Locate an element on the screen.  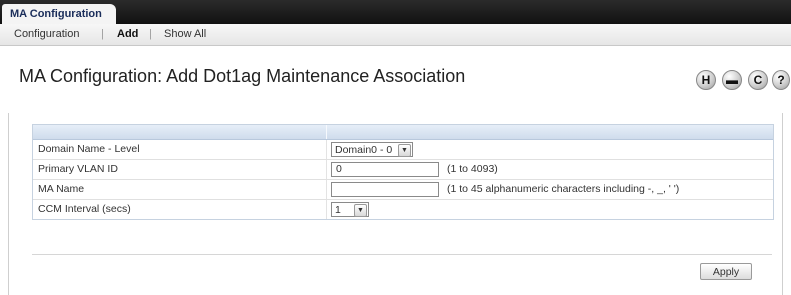
select-value: Domain0 - 0 is located at coordinates (364, 150).